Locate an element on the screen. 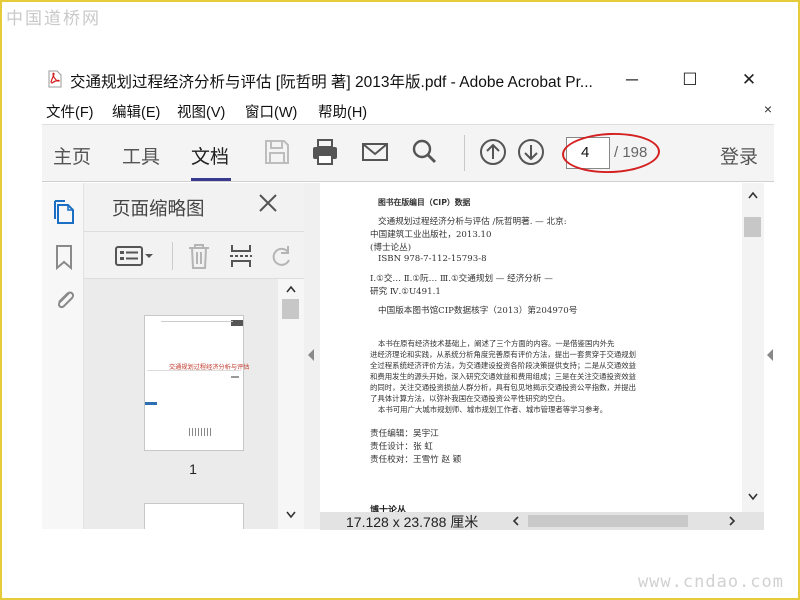 This screenshot has width=800, height=600. credit-line: 责任编辑：吴宇江 is located at coordinates (404, 434).